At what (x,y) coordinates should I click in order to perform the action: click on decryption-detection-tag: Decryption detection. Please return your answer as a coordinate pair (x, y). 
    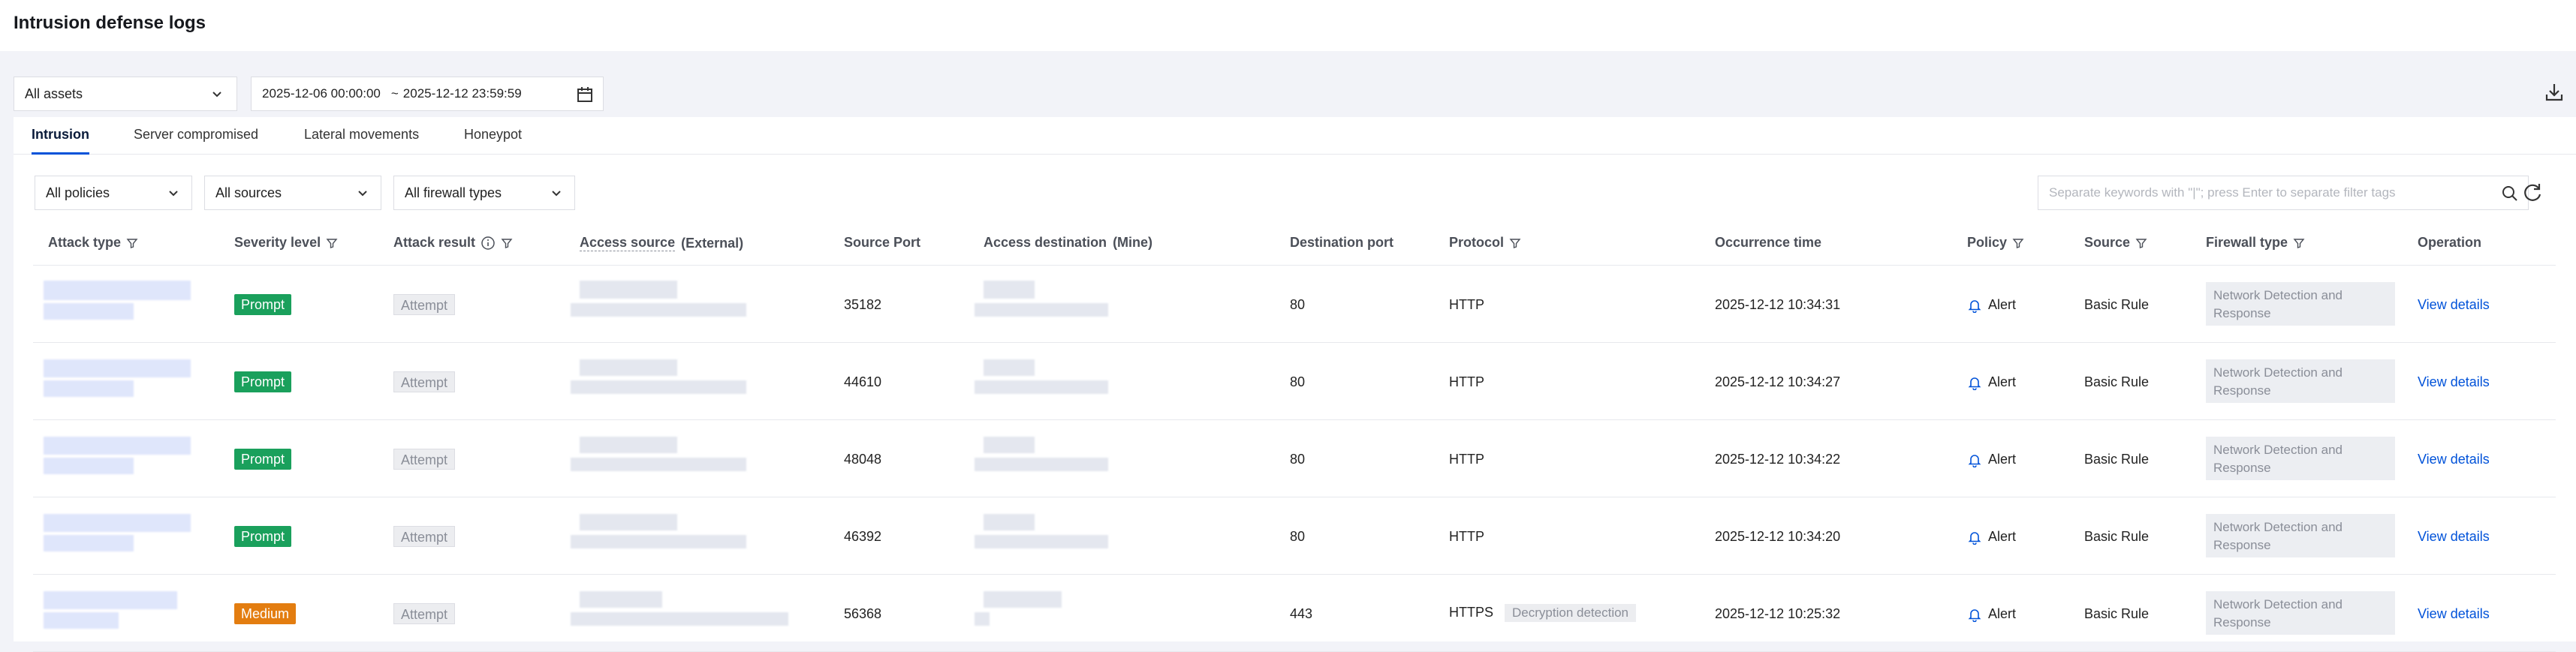
    Looking at the image, I should click on (1571, 613).